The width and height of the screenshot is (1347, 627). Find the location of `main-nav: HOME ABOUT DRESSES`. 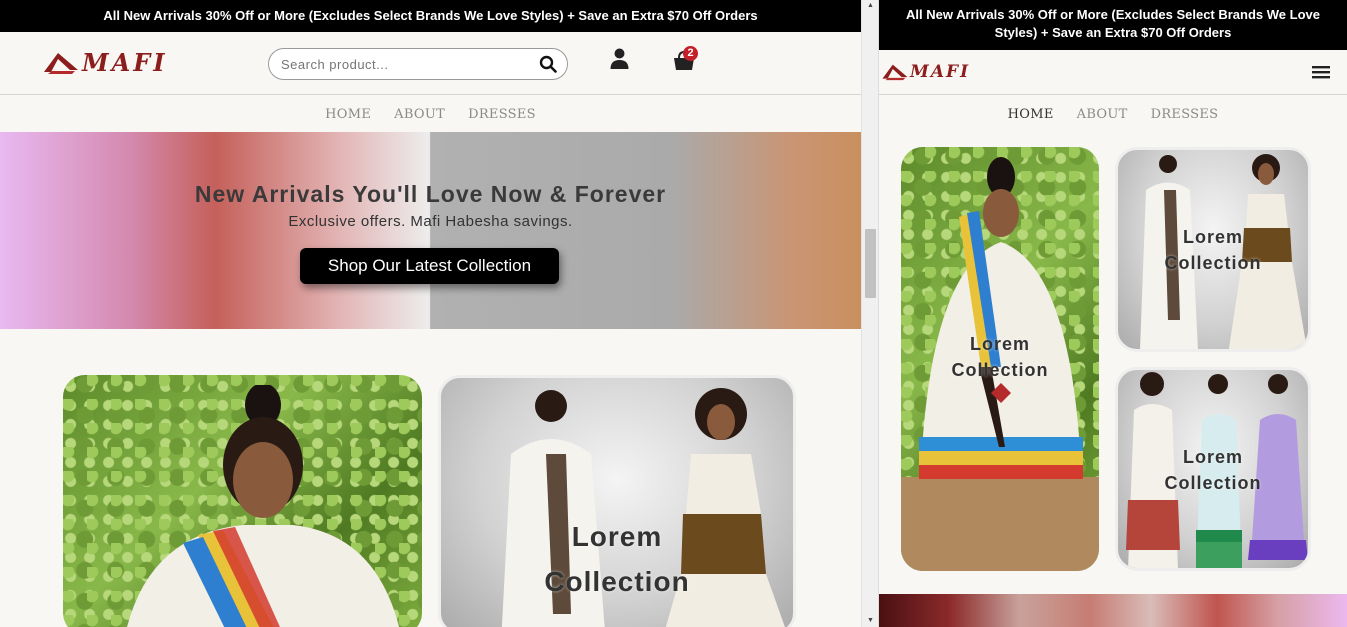

main-nav: HOME ABOUT DRESSES is located at coordinates (430, 113).